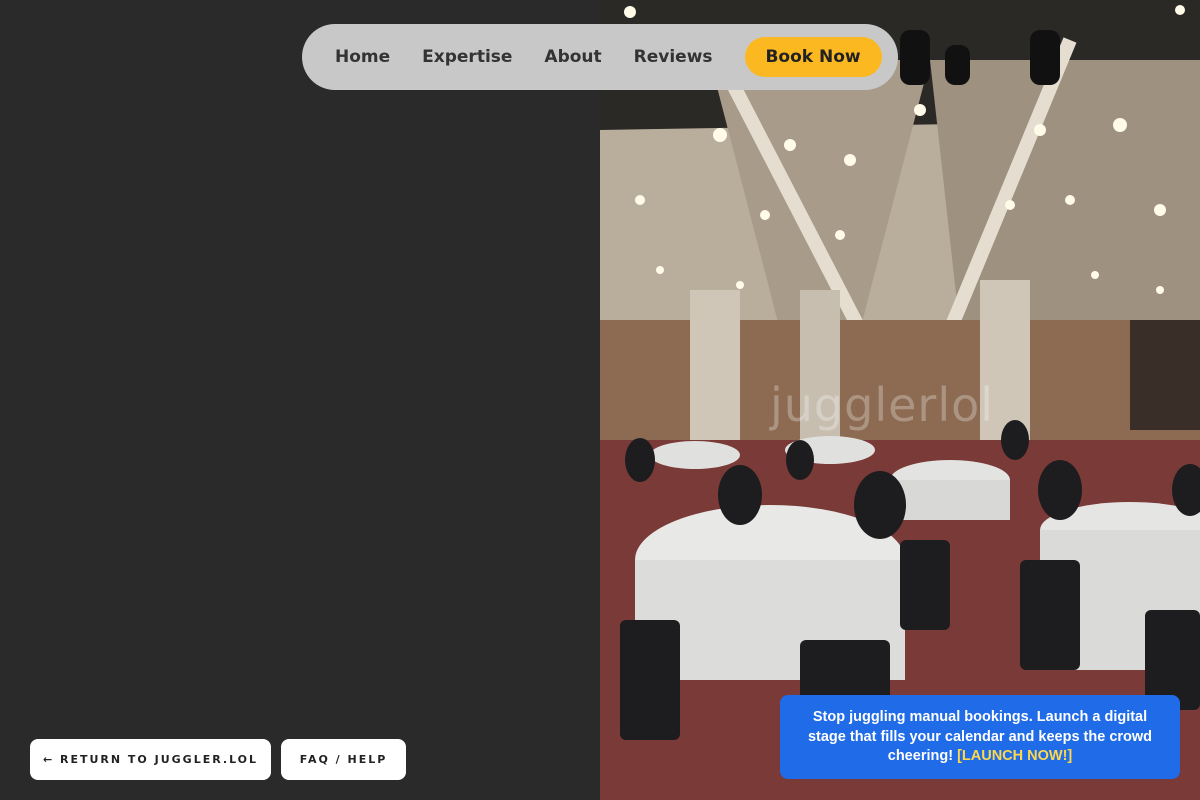 The image size is (1200, 800). What do you see at coordinates (150, 759) in the screenshot?
I see `return-to-site-button: ← RETURN TO JUGGLER.LOL` at bounding box center [150, 759].